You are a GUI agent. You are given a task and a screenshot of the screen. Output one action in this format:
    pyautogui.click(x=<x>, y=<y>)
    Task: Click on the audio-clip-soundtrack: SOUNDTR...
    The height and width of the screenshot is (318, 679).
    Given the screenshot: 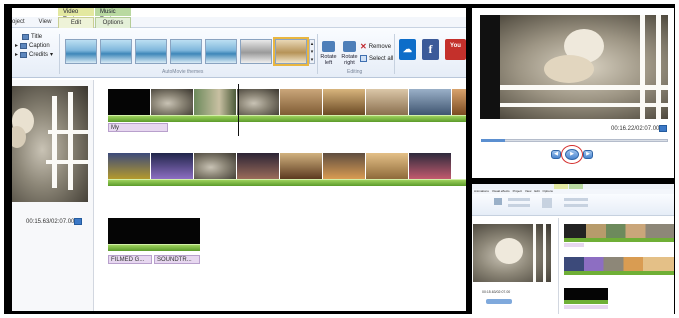 What is the action you would take?
    pyautogui.click(x=177, y=259)
    